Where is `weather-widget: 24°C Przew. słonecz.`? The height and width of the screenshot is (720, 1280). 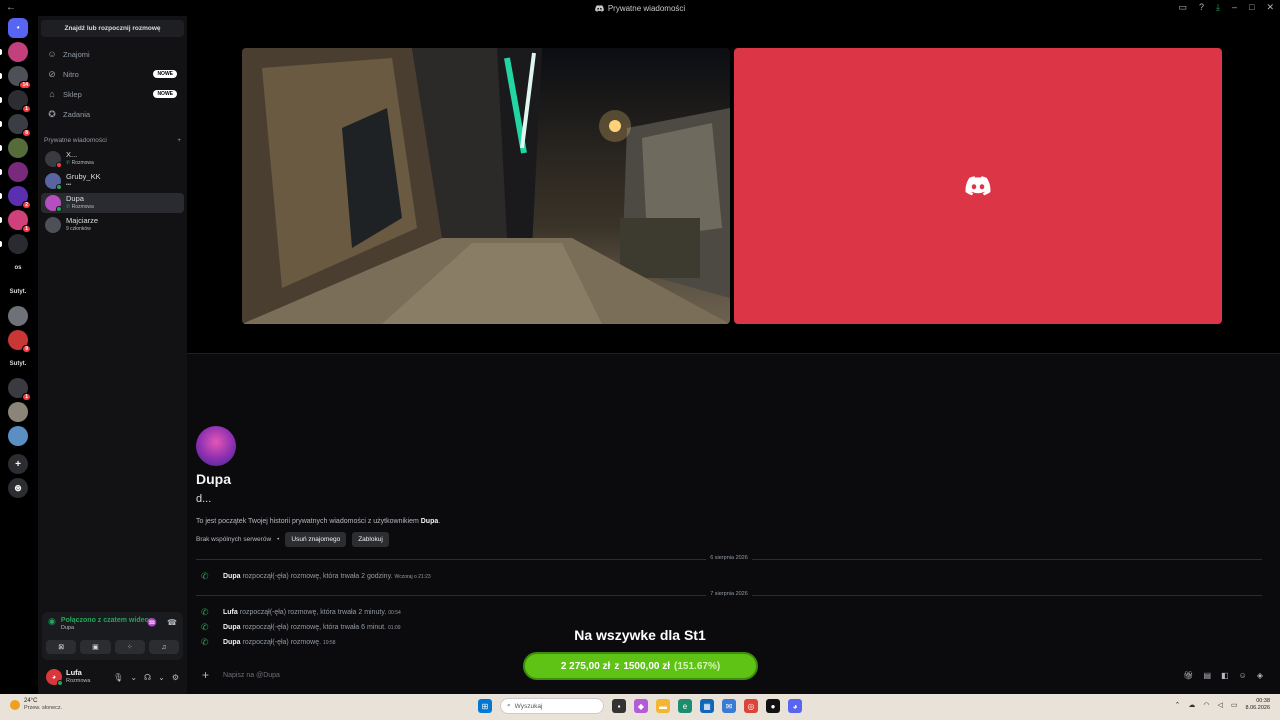
weather-widget: 24°C Przew. słonecz. is located at coordinates (36, 704).